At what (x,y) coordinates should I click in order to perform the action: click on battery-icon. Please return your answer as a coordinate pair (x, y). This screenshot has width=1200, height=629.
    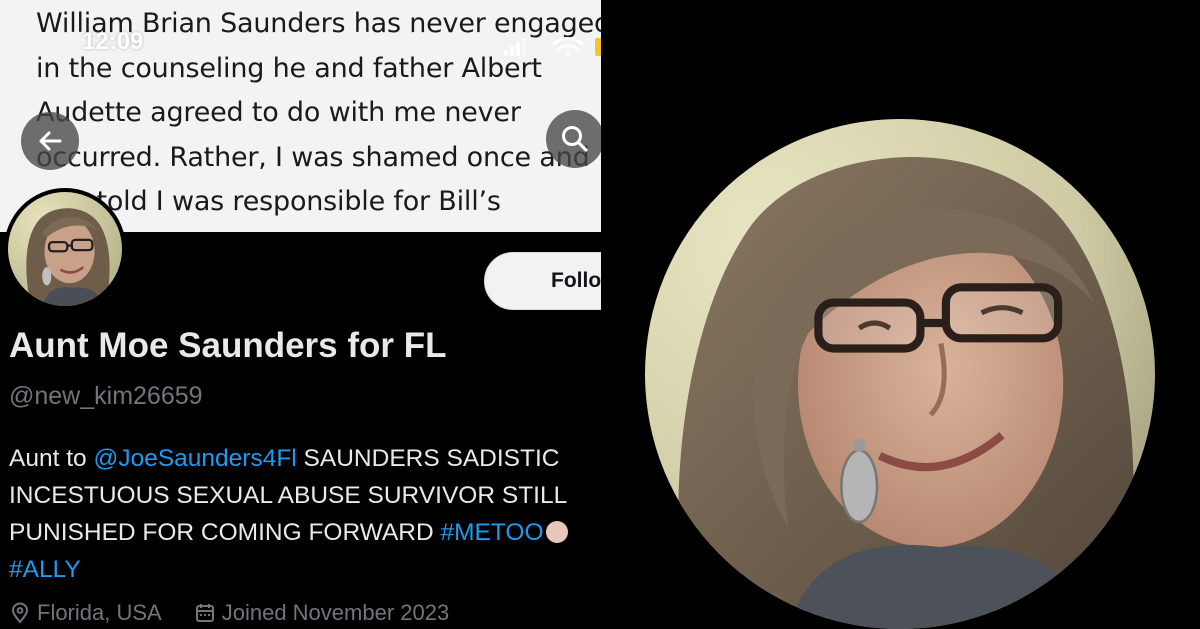
    Looking at the image, I should click on (598, 47).